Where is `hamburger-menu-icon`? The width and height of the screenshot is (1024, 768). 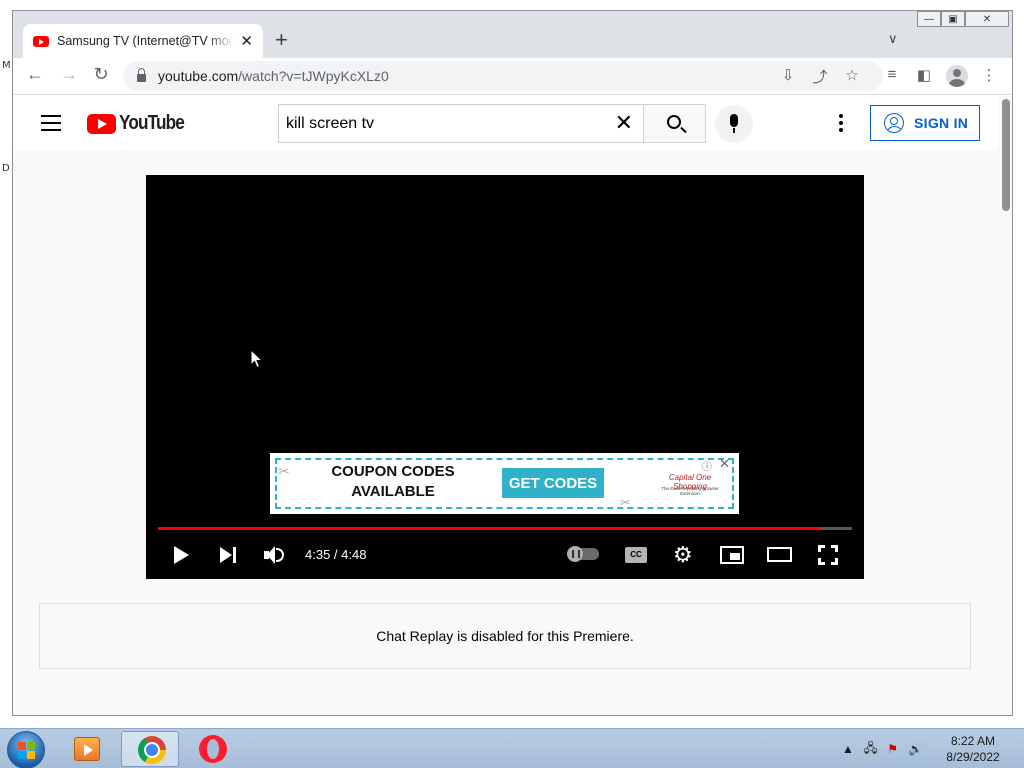
hamburger-menu-icon is located at coordinates (51, 123).